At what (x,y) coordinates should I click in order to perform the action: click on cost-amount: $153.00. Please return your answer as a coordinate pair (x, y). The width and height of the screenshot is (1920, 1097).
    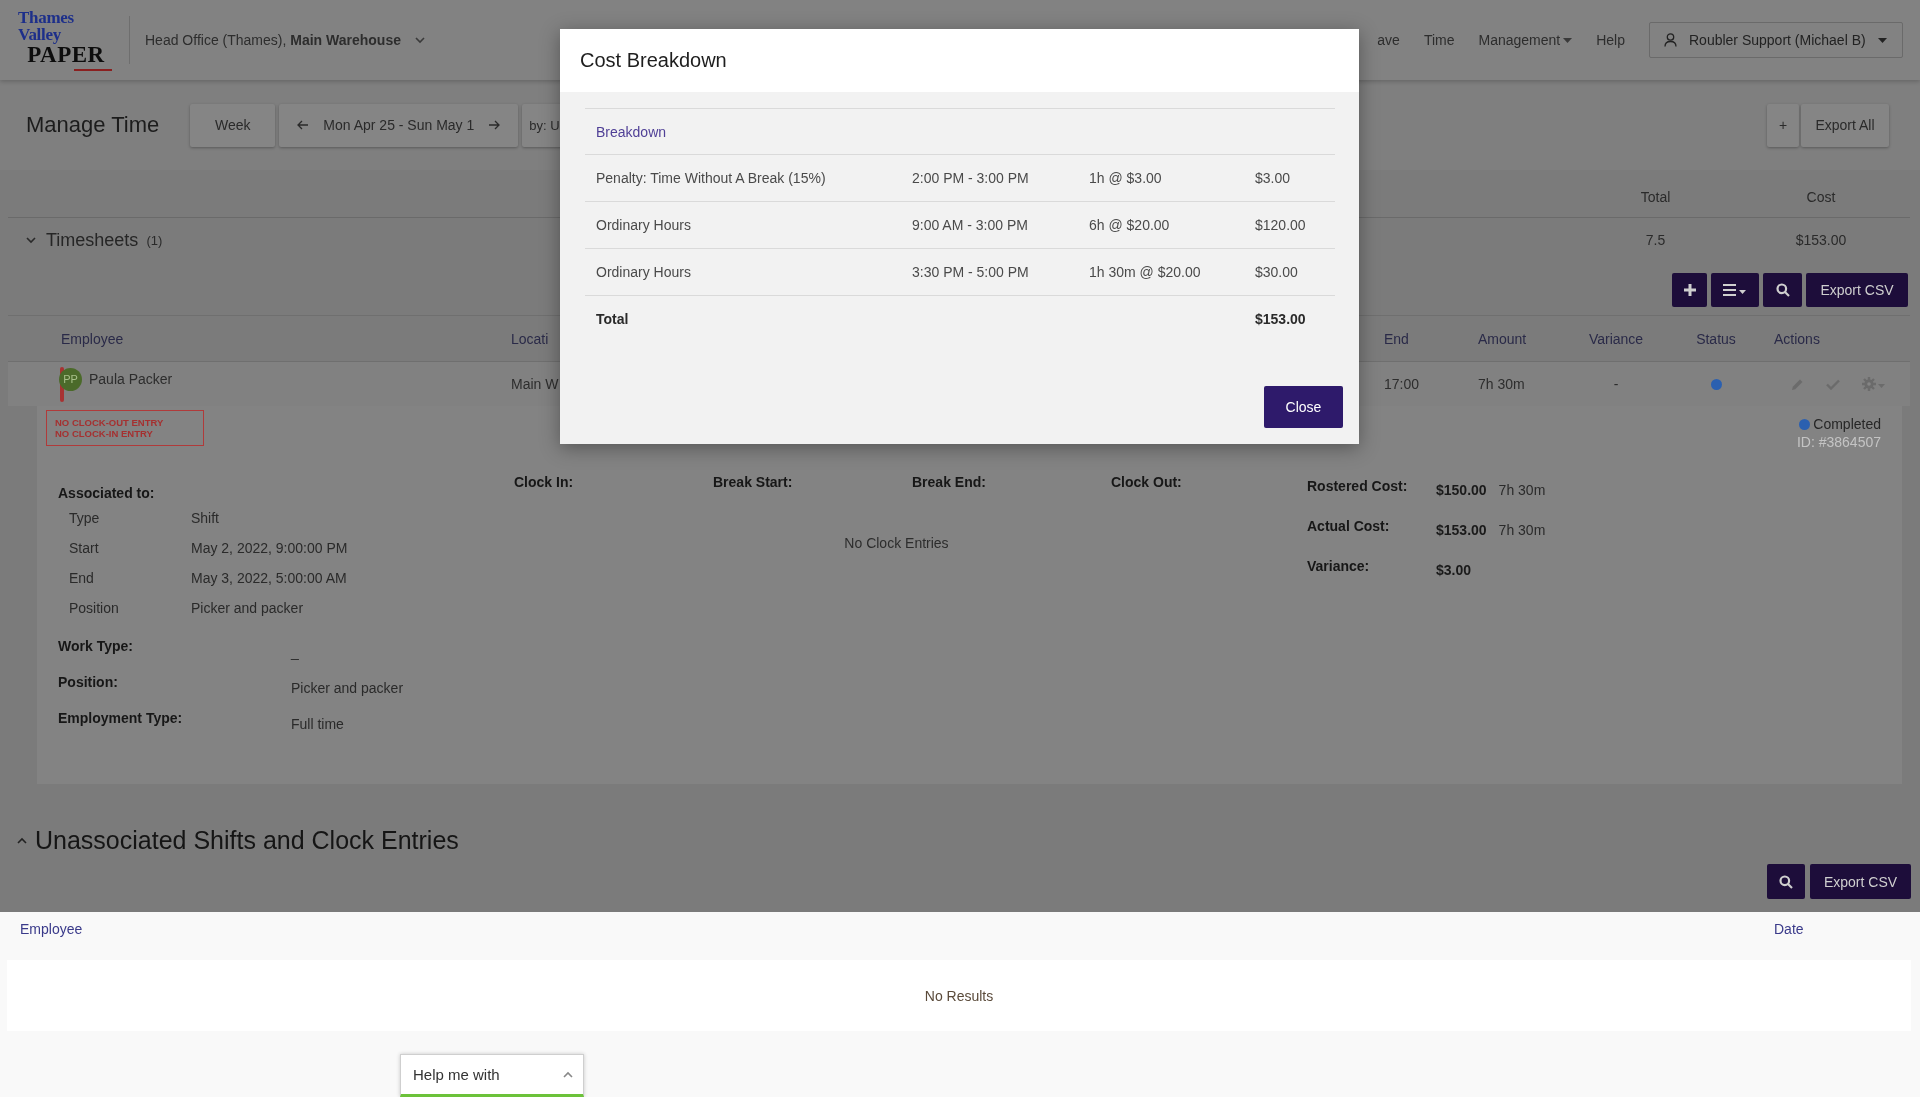
    Looking at the image, I should click on (1461, 530).